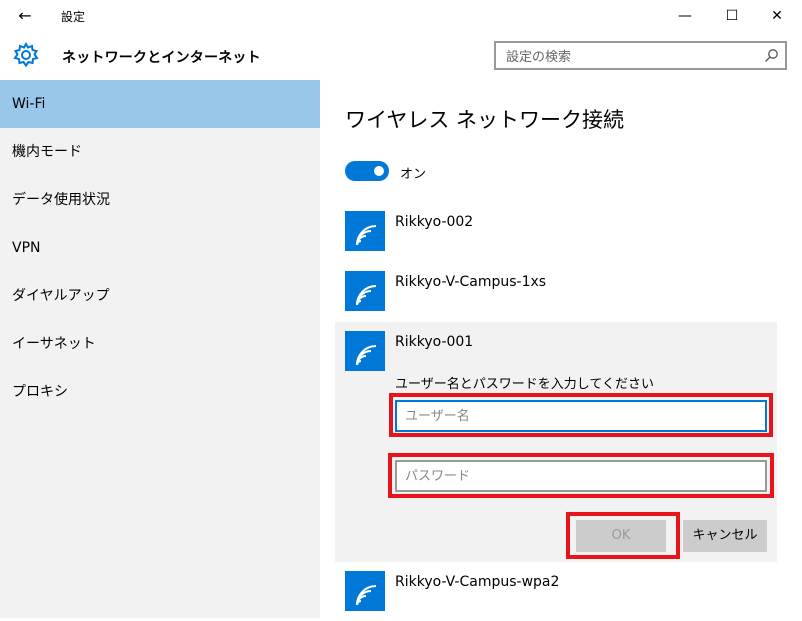 This screenshot has width=802, height=621. I want to click on network-name: Rikkyo-001, so click(434, 342).